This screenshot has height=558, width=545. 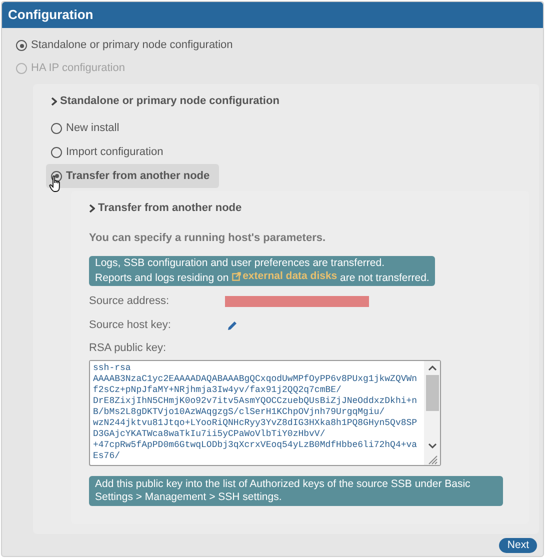 What do you see at coordinates (272, 15) in the screenshot?
I see `window-title: Configuration` at bounding box center [272, 15].